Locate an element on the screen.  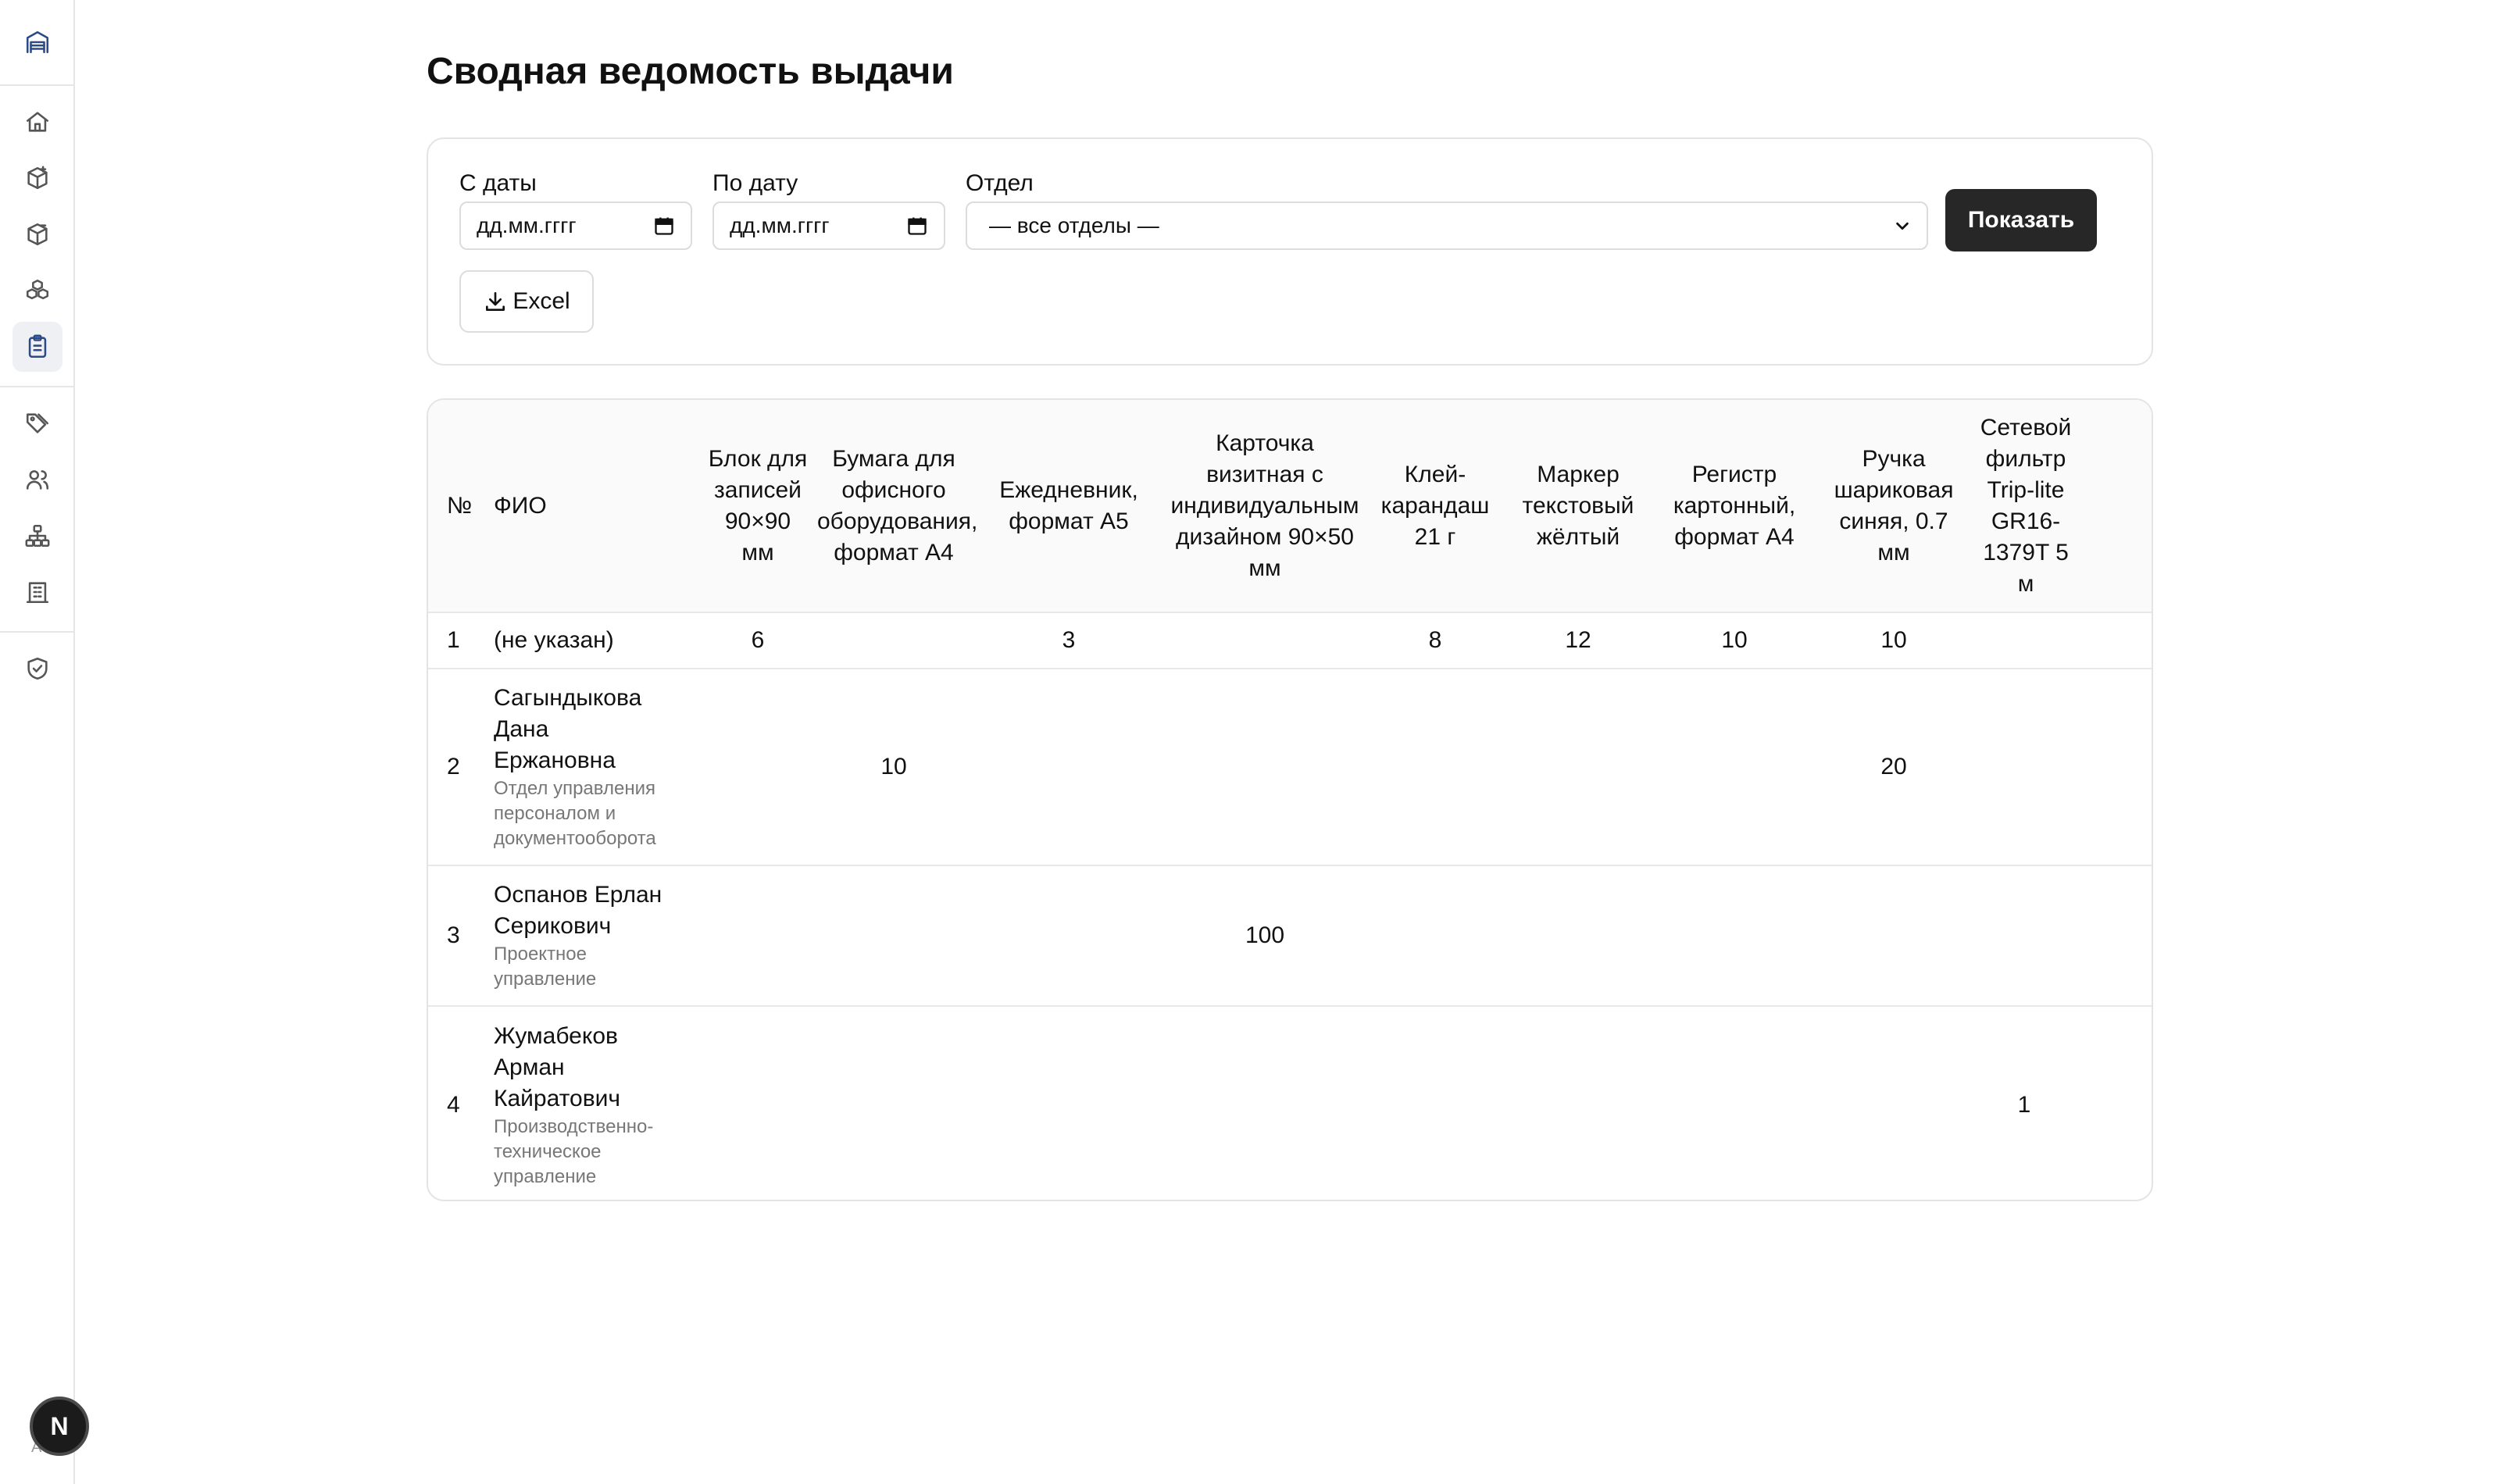
excel-button-label: Excel is located at coordinates (541, 301).